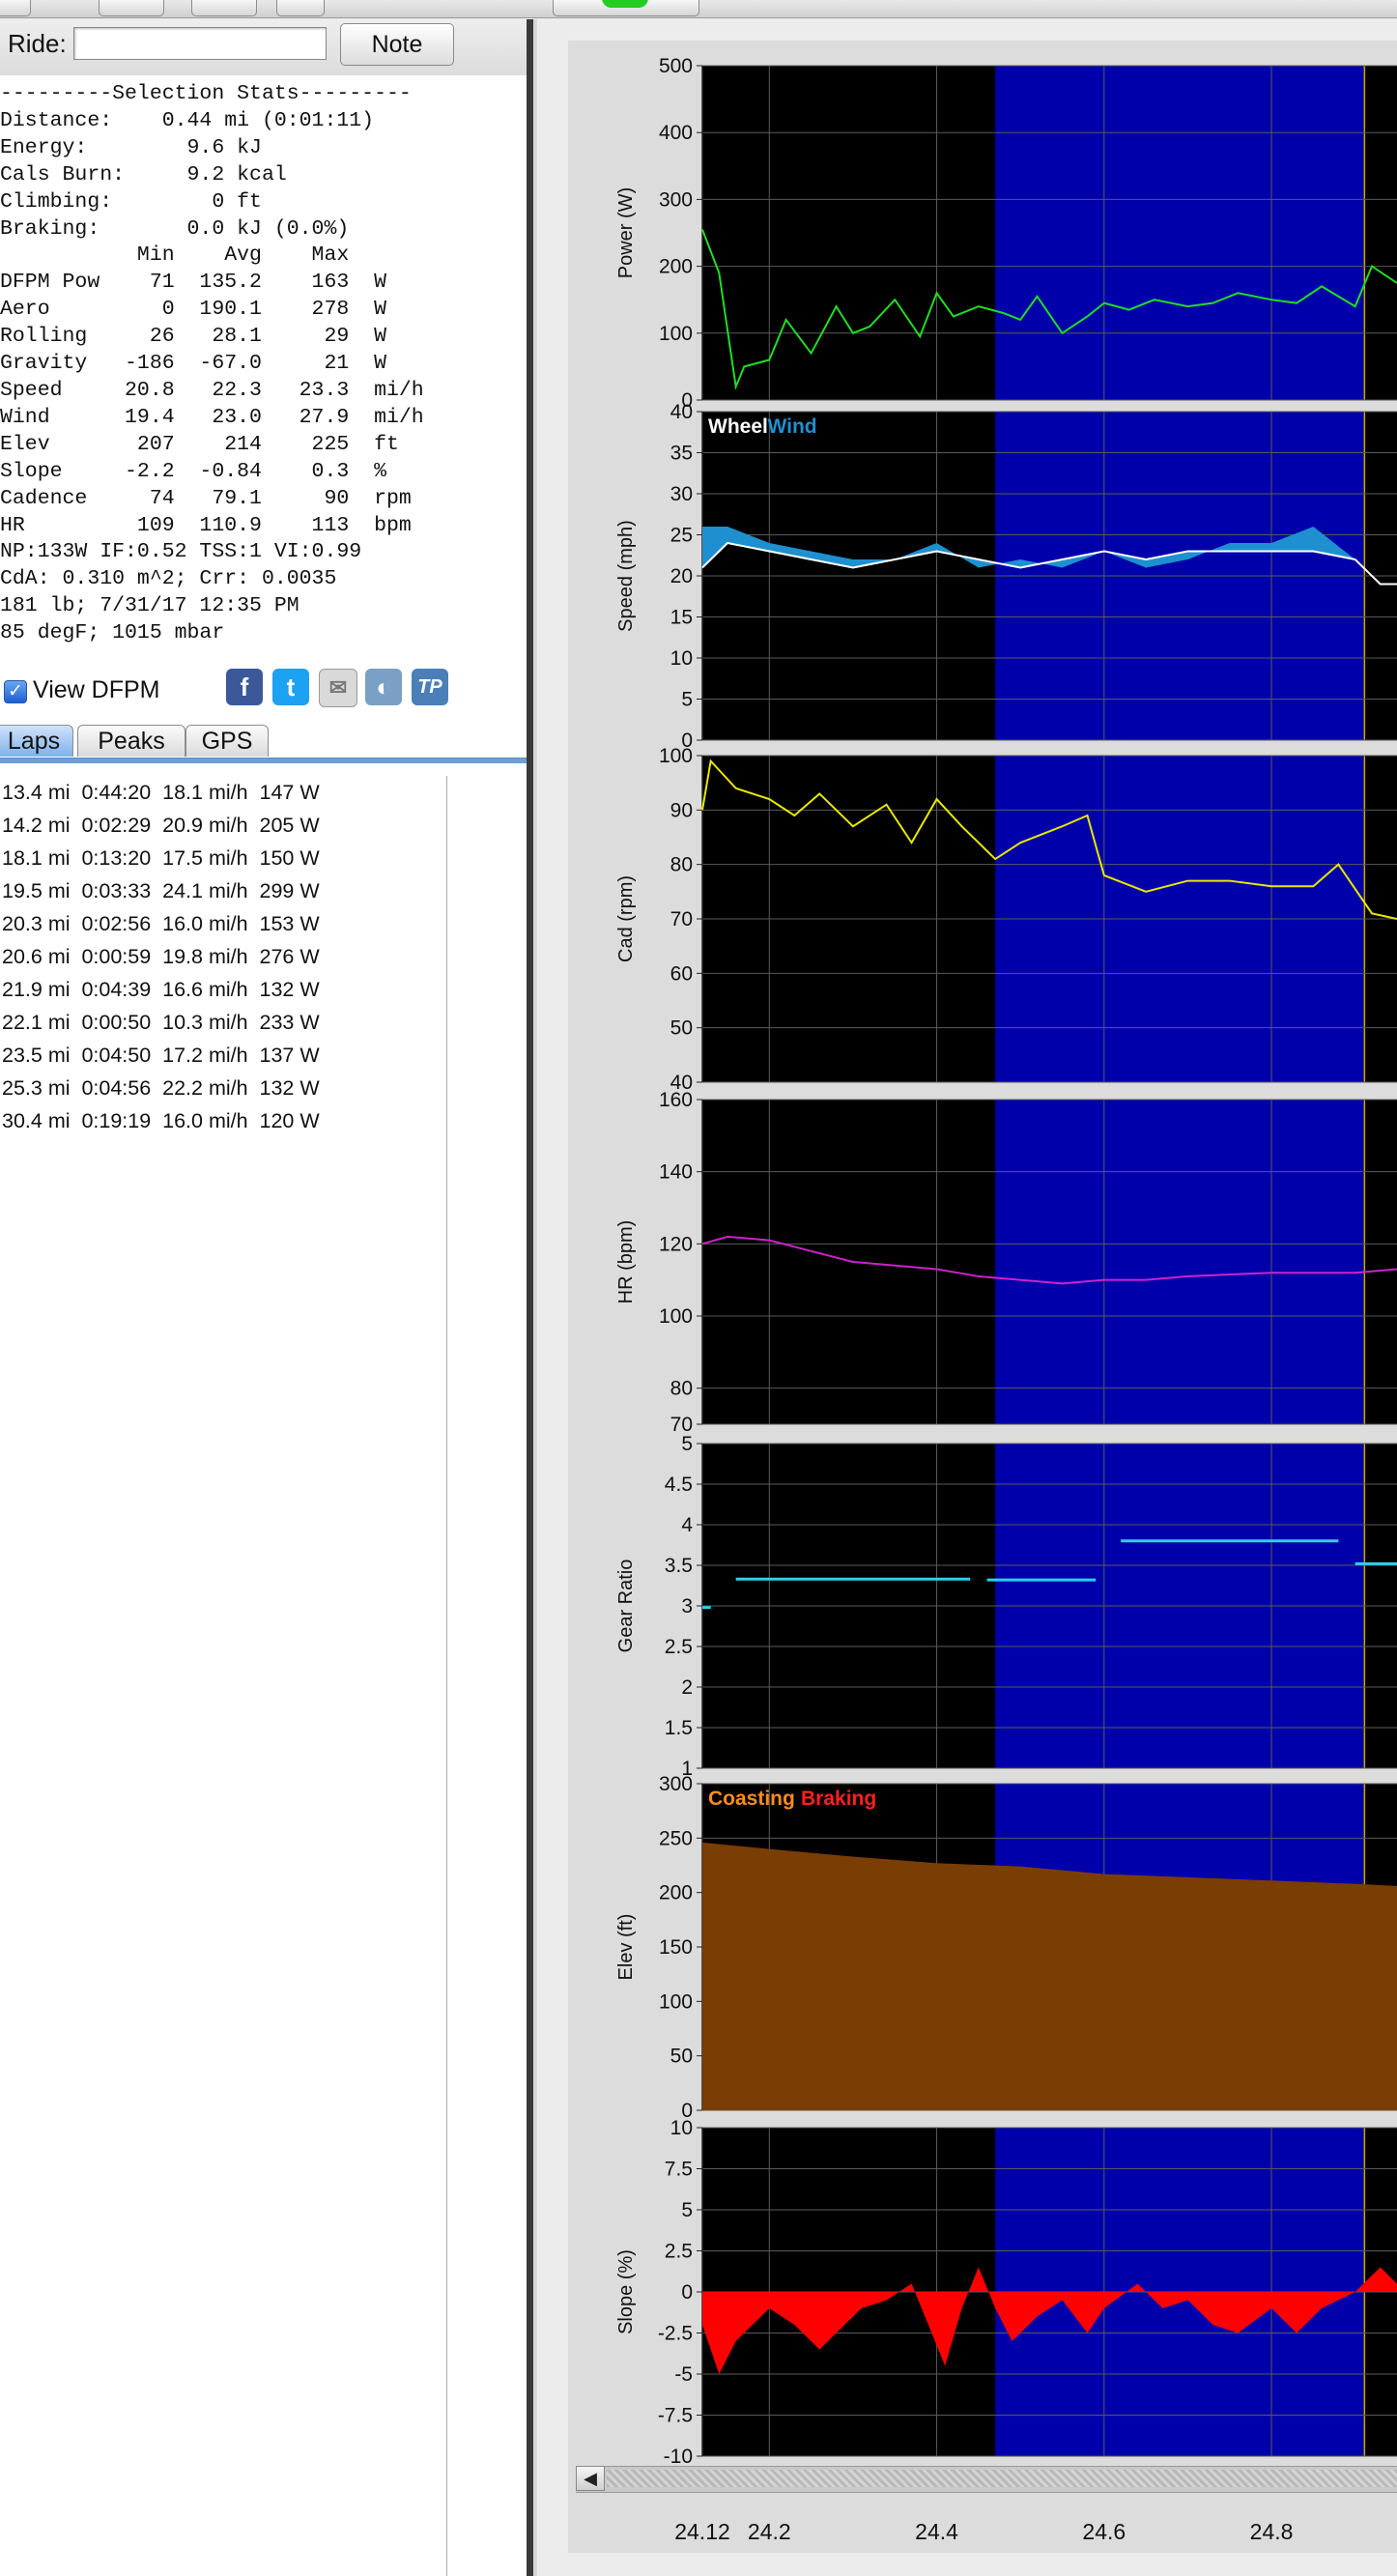 This screenshot has height=2576, width=1397. What do you see at coordinates (682, 1389) in the screenshot?
I see `hr-ytick-label: 80` at bounding box center [682, 1389].